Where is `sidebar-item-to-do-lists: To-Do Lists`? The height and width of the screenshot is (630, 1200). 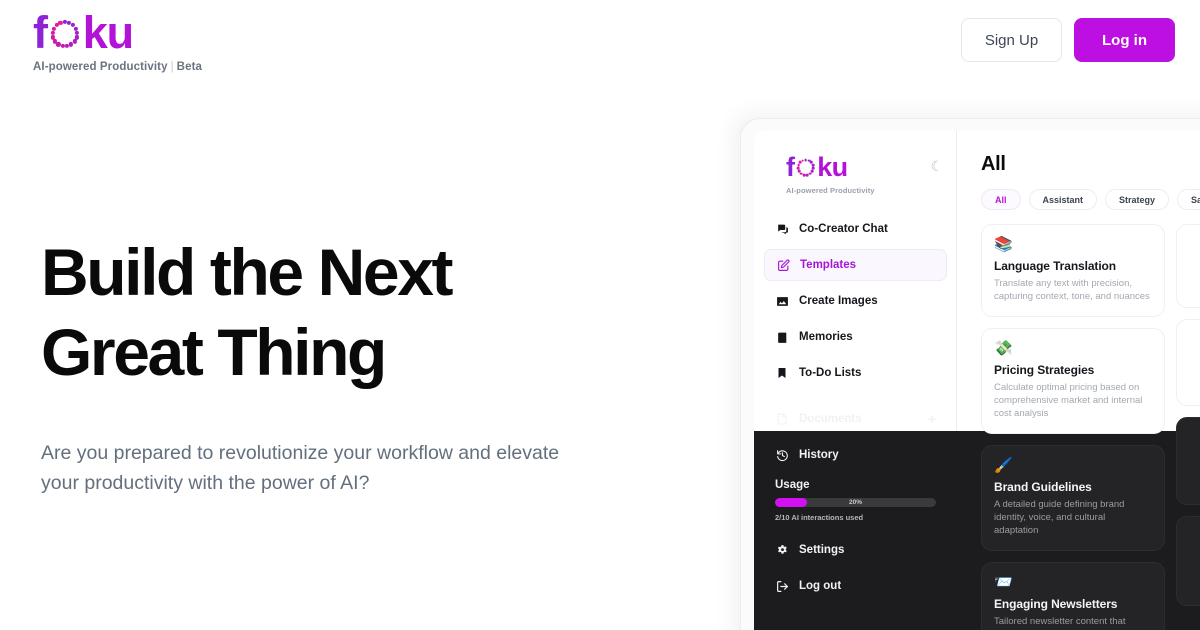 sidebar-item-to-do-lists: To-Do Lists is located at coordinates (855, 373).